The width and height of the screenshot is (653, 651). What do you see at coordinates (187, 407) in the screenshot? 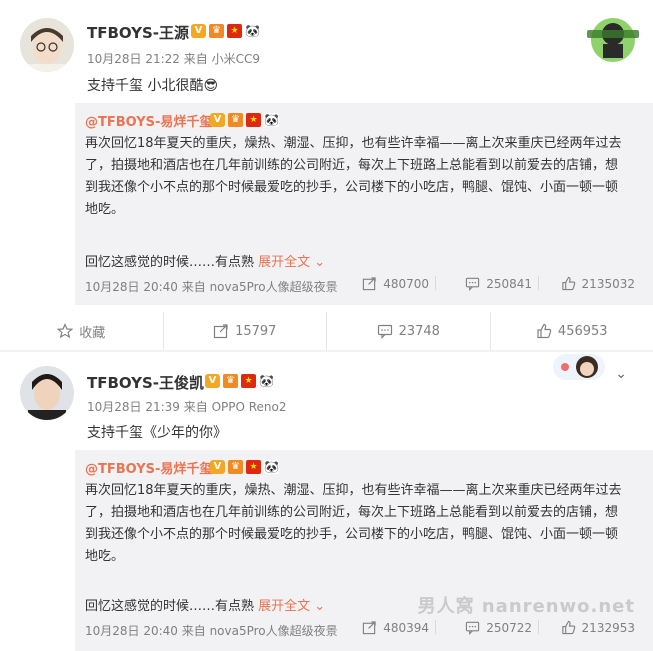
I see `post-meta: 10月28日 21:39 来自 OPPO Reno2` at bounding box center [187, 407].